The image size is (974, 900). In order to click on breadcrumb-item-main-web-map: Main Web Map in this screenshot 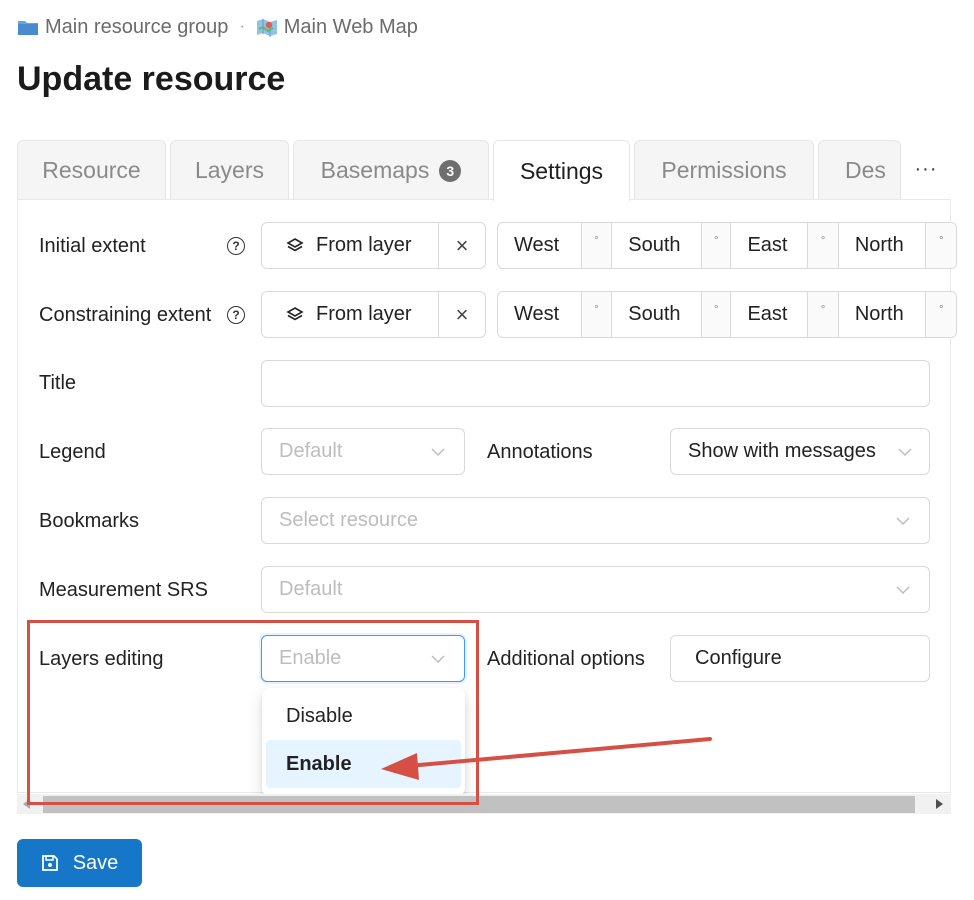, I will do `click(337, 27)`.